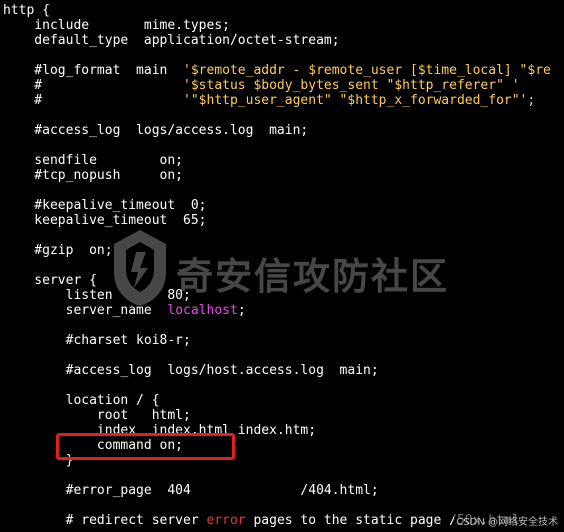 Image resolution: width=564 pixels, height=532 pixels. Describe the element at coordinates (241, 310) in the screenshot. I see `code-token: ;` at that location.